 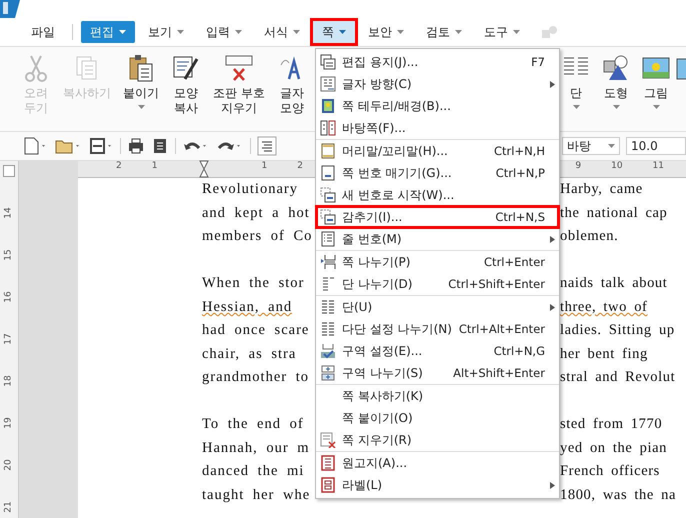 What do you see at coordinates (328, 284) in the screenshot?
I see `lines-icon` at bounding box center [328, 284].